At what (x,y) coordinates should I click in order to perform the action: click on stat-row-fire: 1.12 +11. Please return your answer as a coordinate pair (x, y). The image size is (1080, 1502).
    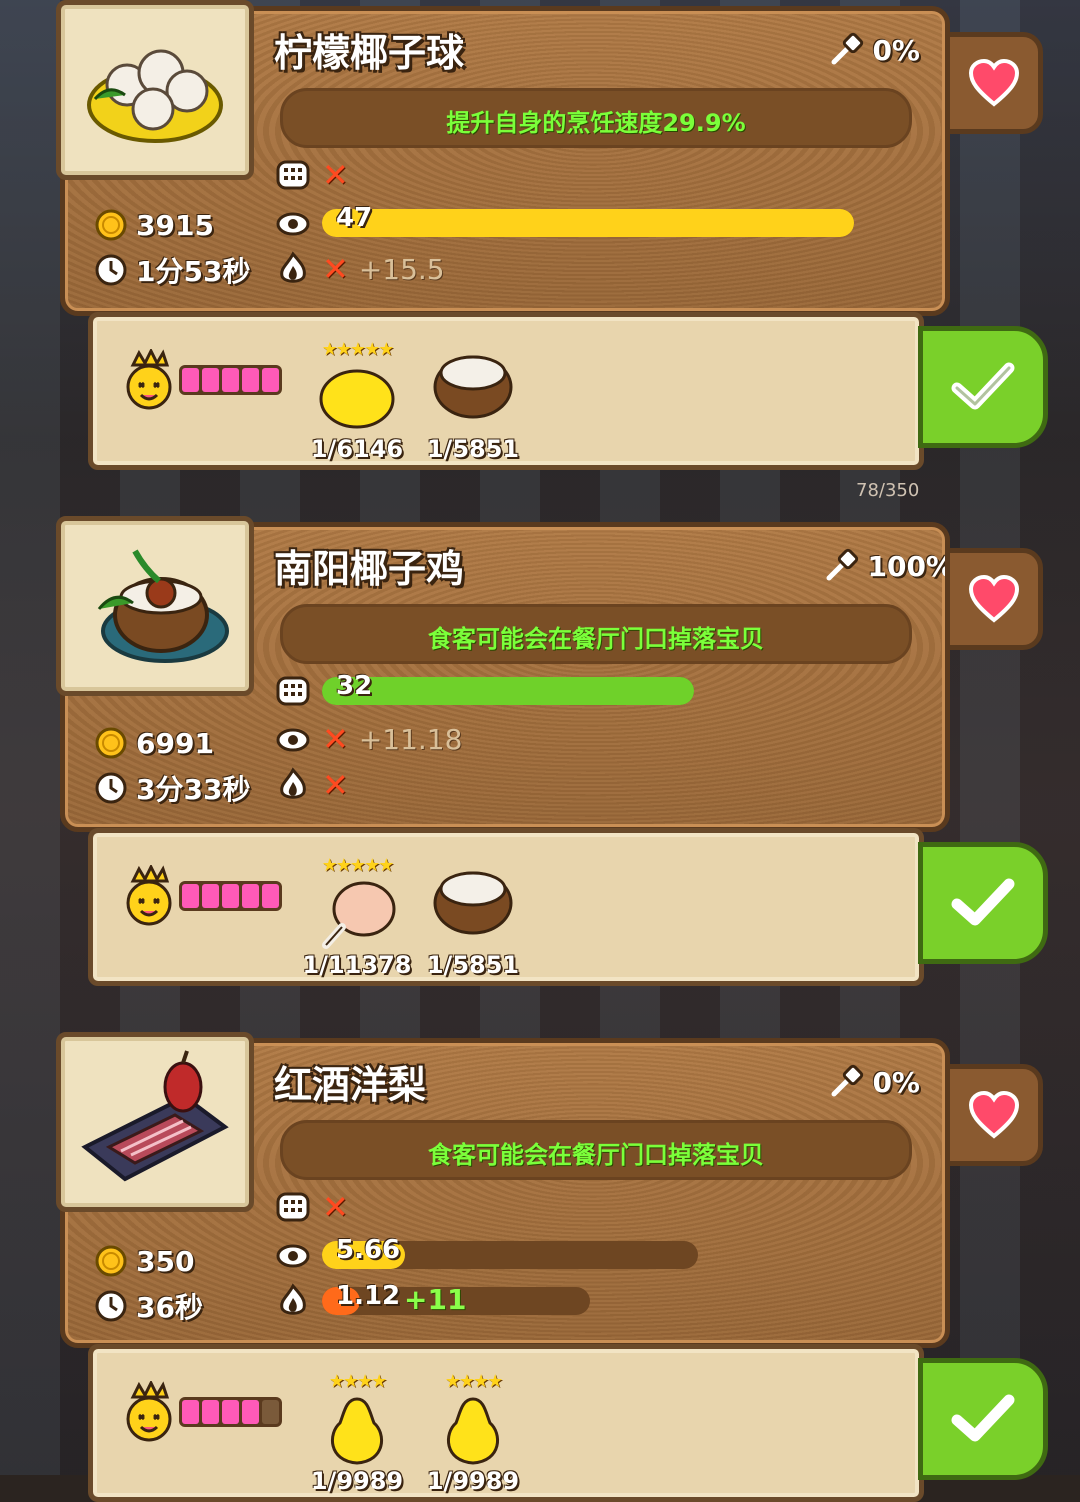
    Looking at the image, I should click on (432, 1301).